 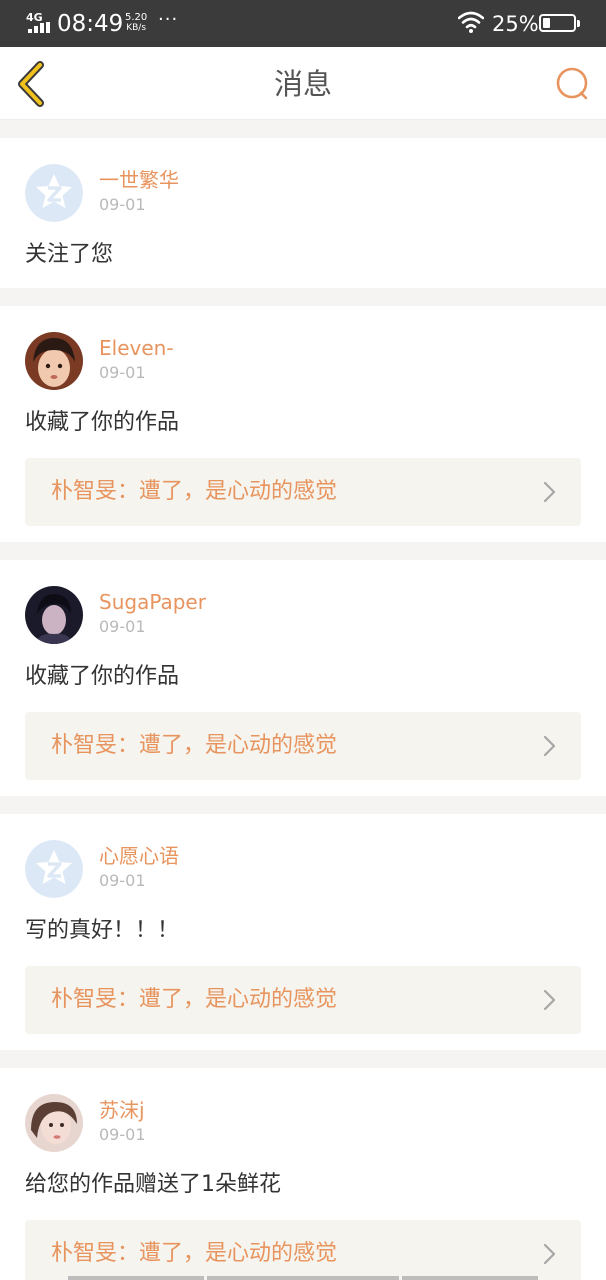 I want to click on username: 一世繁华, so click(x=139, y=180).